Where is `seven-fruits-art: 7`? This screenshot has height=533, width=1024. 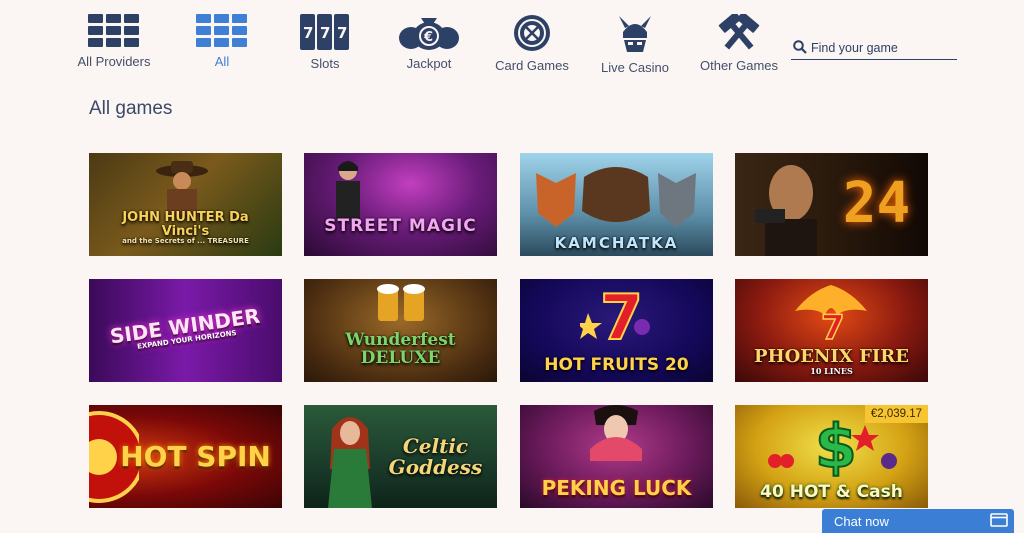 seven-fruits-art: 7 is located at coordinates (615, 313).